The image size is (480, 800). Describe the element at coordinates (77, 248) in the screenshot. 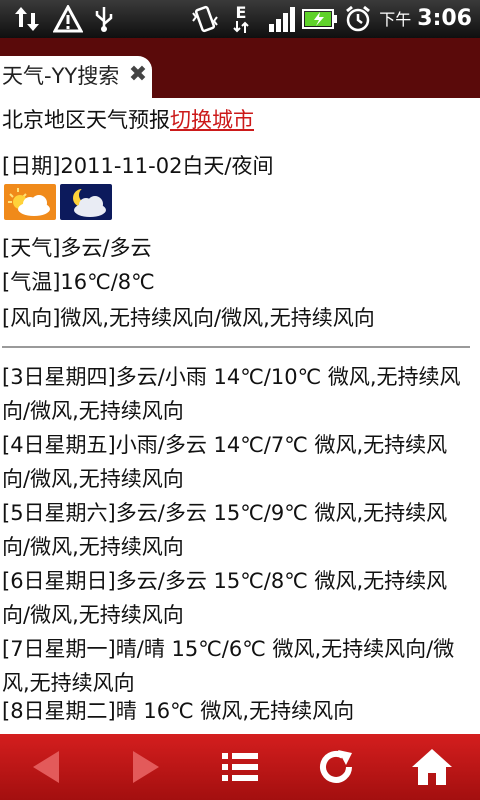

I see `weather-line: [天气]多云/多云` at that location.